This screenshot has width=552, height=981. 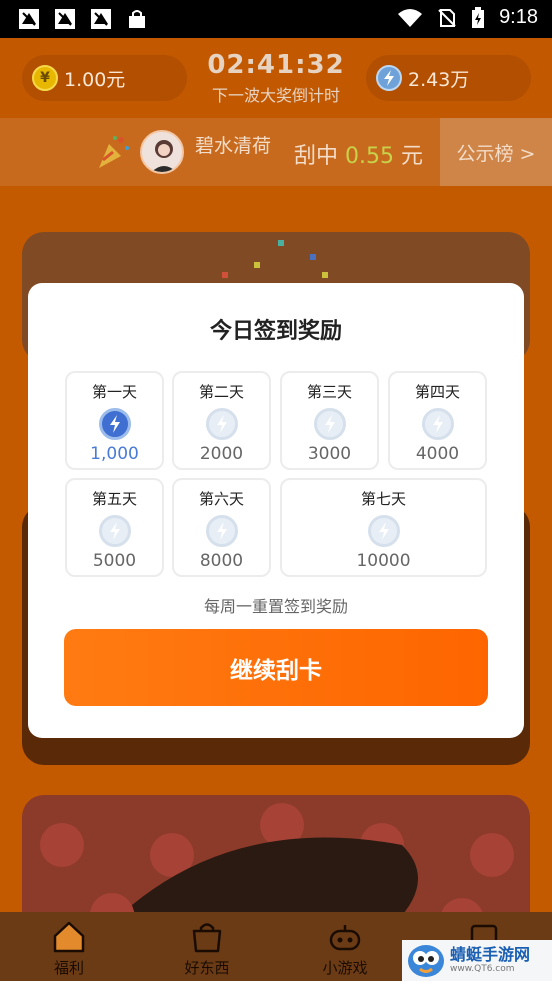 I want to click on day-label: 第五天, so click(x=114, y=499).